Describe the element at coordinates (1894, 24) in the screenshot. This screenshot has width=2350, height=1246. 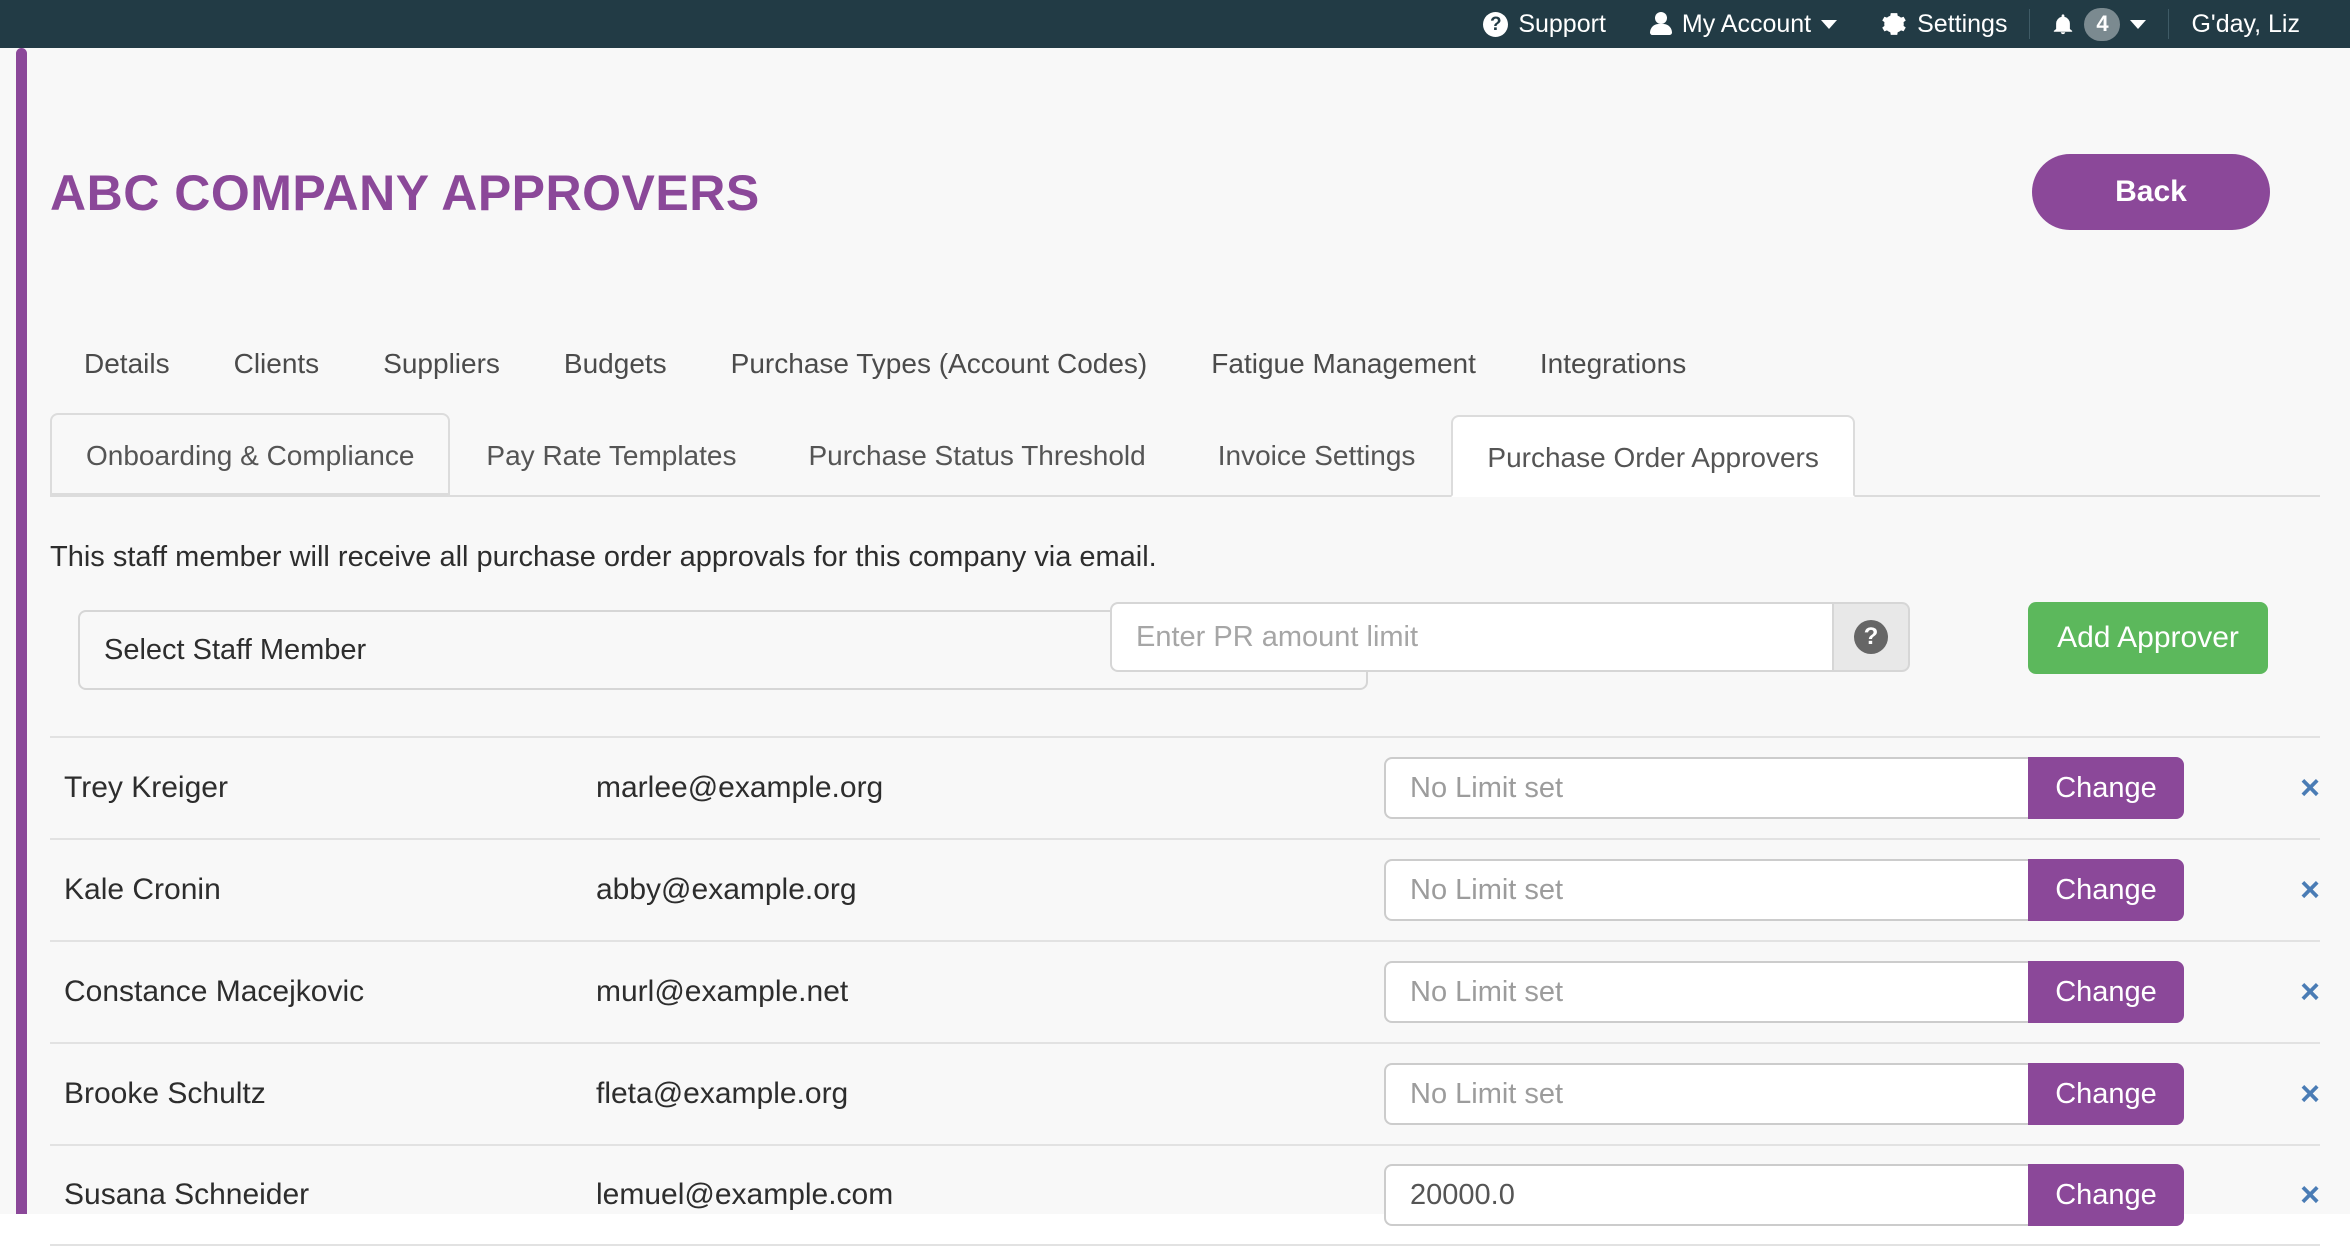
I see `gear-icon` at that location.